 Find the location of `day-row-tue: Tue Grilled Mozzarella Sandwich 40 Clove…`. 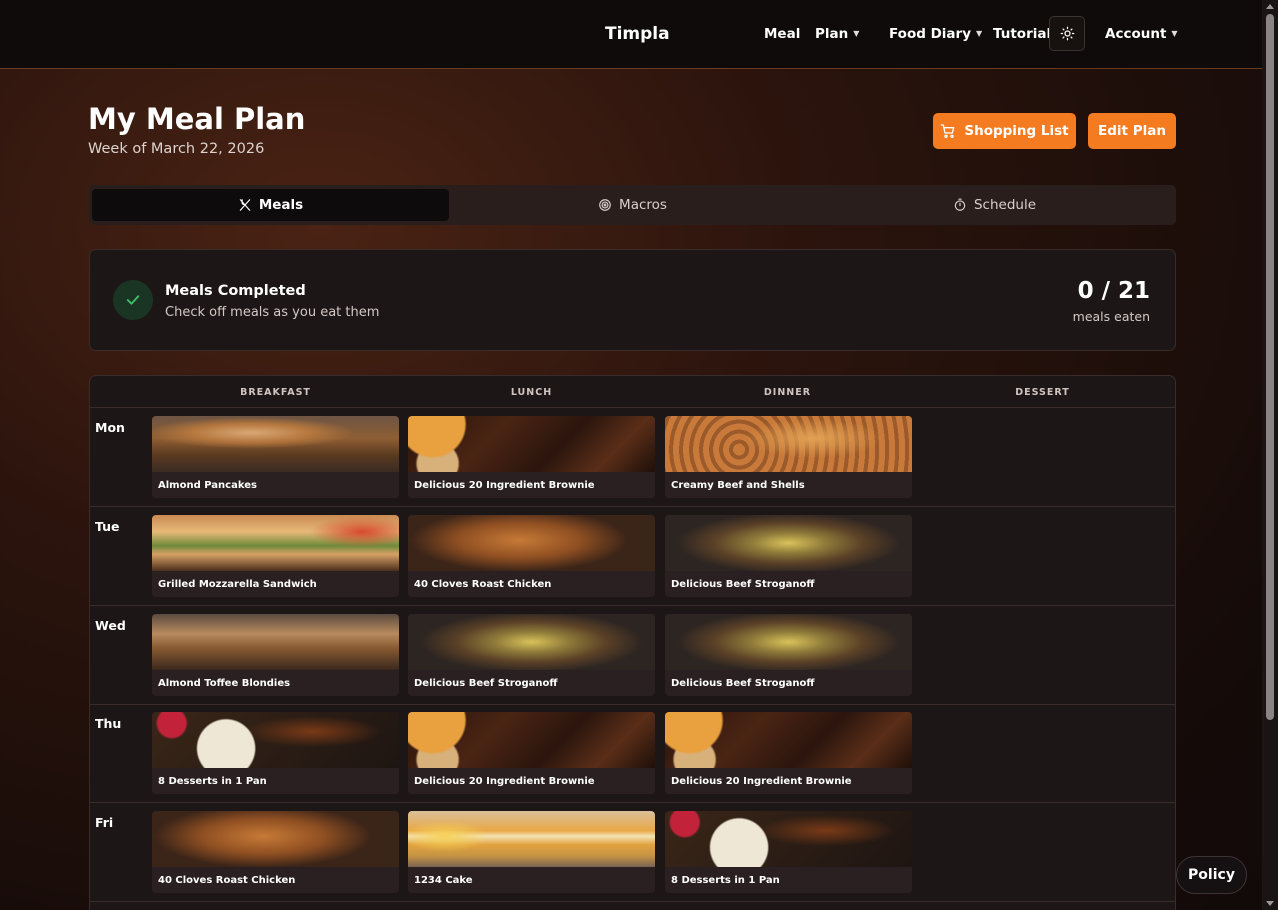

day-row-tue: Tue Grilled Mozzarella Sandwich 40 Clove… is located at coordinates (632, 556).